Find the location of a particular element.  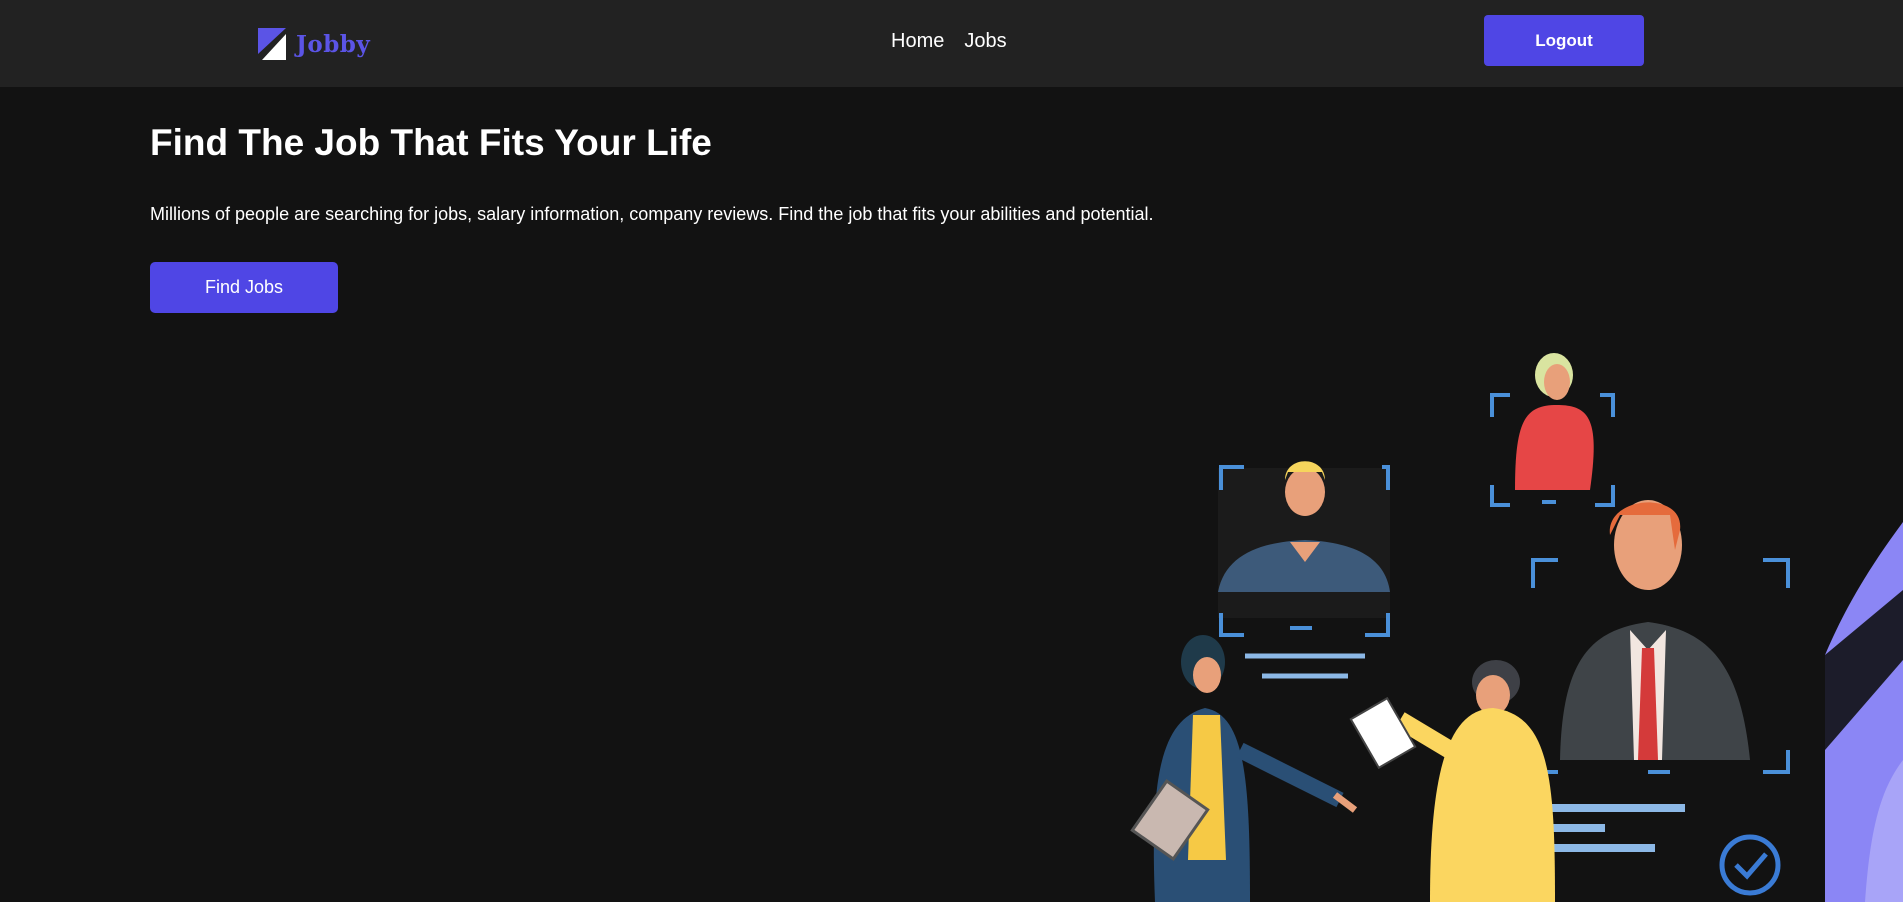

navbar: Jobby Home Jobs Logout is located at coordinates (951, 43).